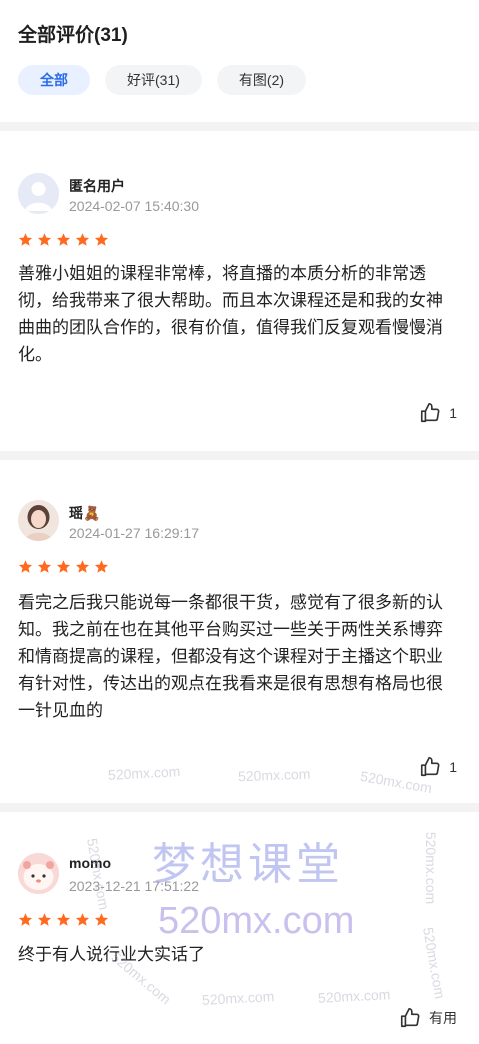 The height and width of the screenshot is (1044, 479). Describe the element at coordinates (54, 80) in the screenshot. I see `tab-all: 全部` at that location.